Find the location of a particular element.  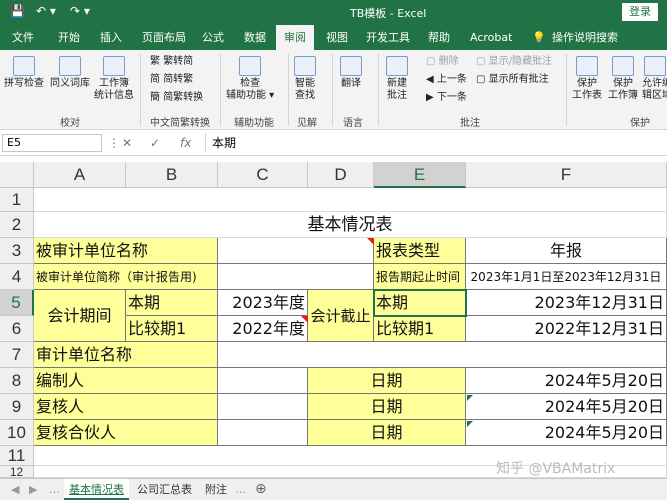

formula-input: 本期 is located at coordinates (435, 143).